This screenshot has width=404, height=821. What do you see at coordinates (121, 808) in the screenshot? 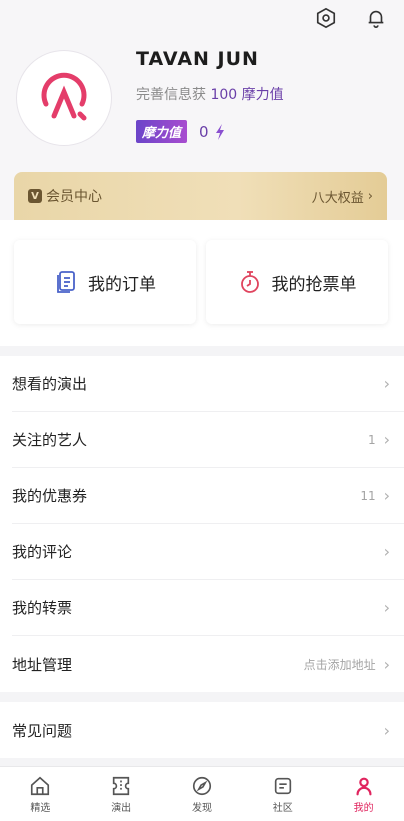
I see `tab-label: 演出` at bounding box center [121, 808].